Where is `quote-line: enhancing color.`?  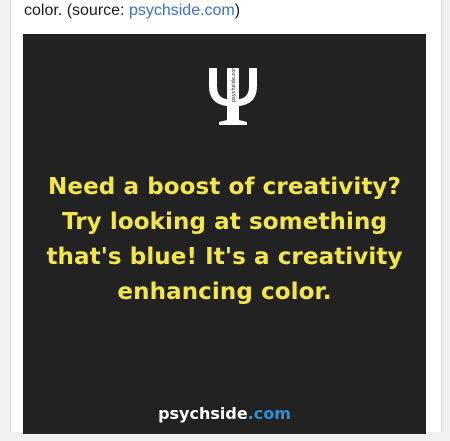
quote-line: enhancing color. is located at coordinates (224, 292).